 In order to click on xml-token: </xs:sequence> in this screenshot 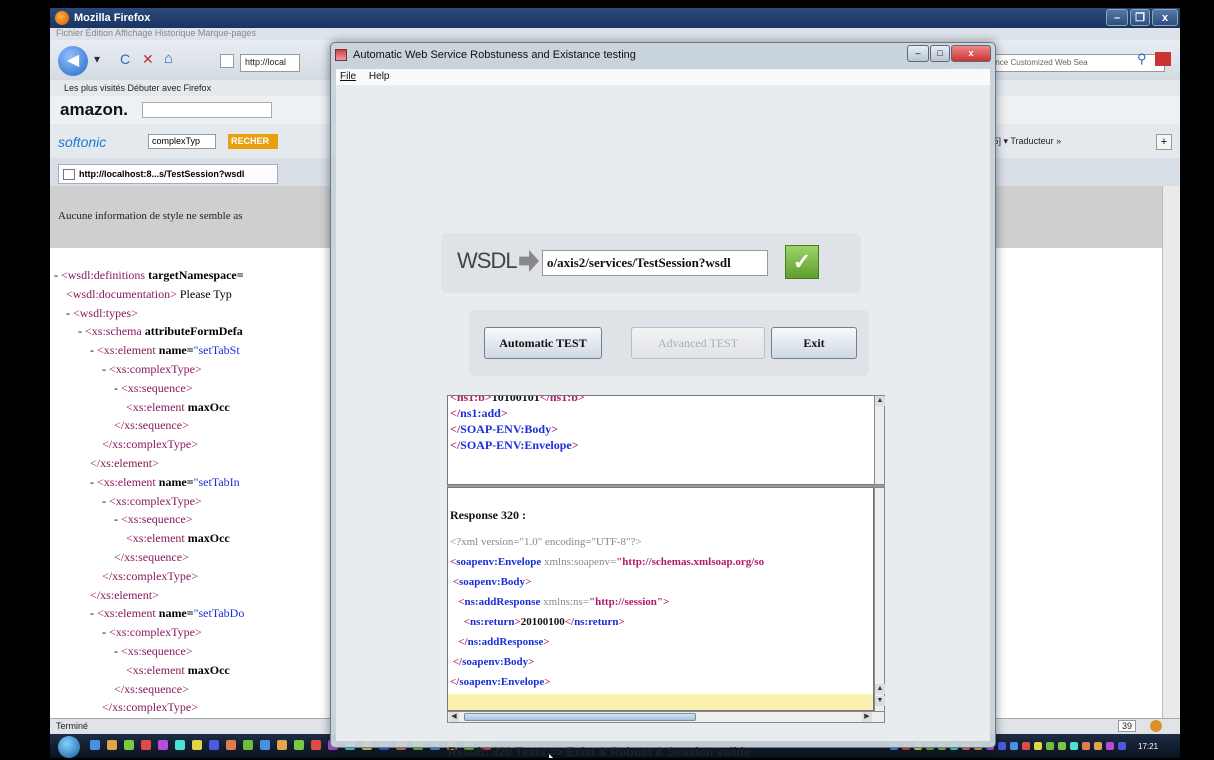, I will do `click(151, 557)`.